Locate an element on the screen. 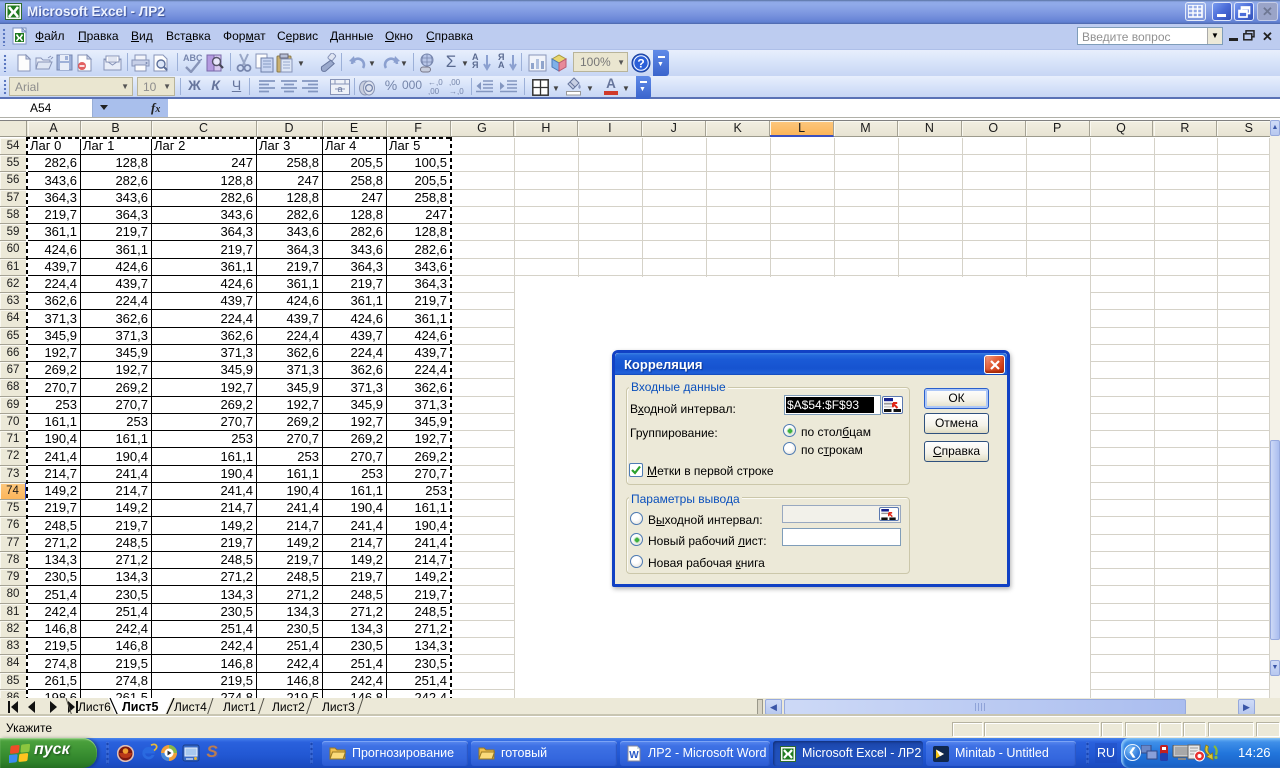 The image size is (1280, 768). svg-text: a is located at coordinates (339, 89).